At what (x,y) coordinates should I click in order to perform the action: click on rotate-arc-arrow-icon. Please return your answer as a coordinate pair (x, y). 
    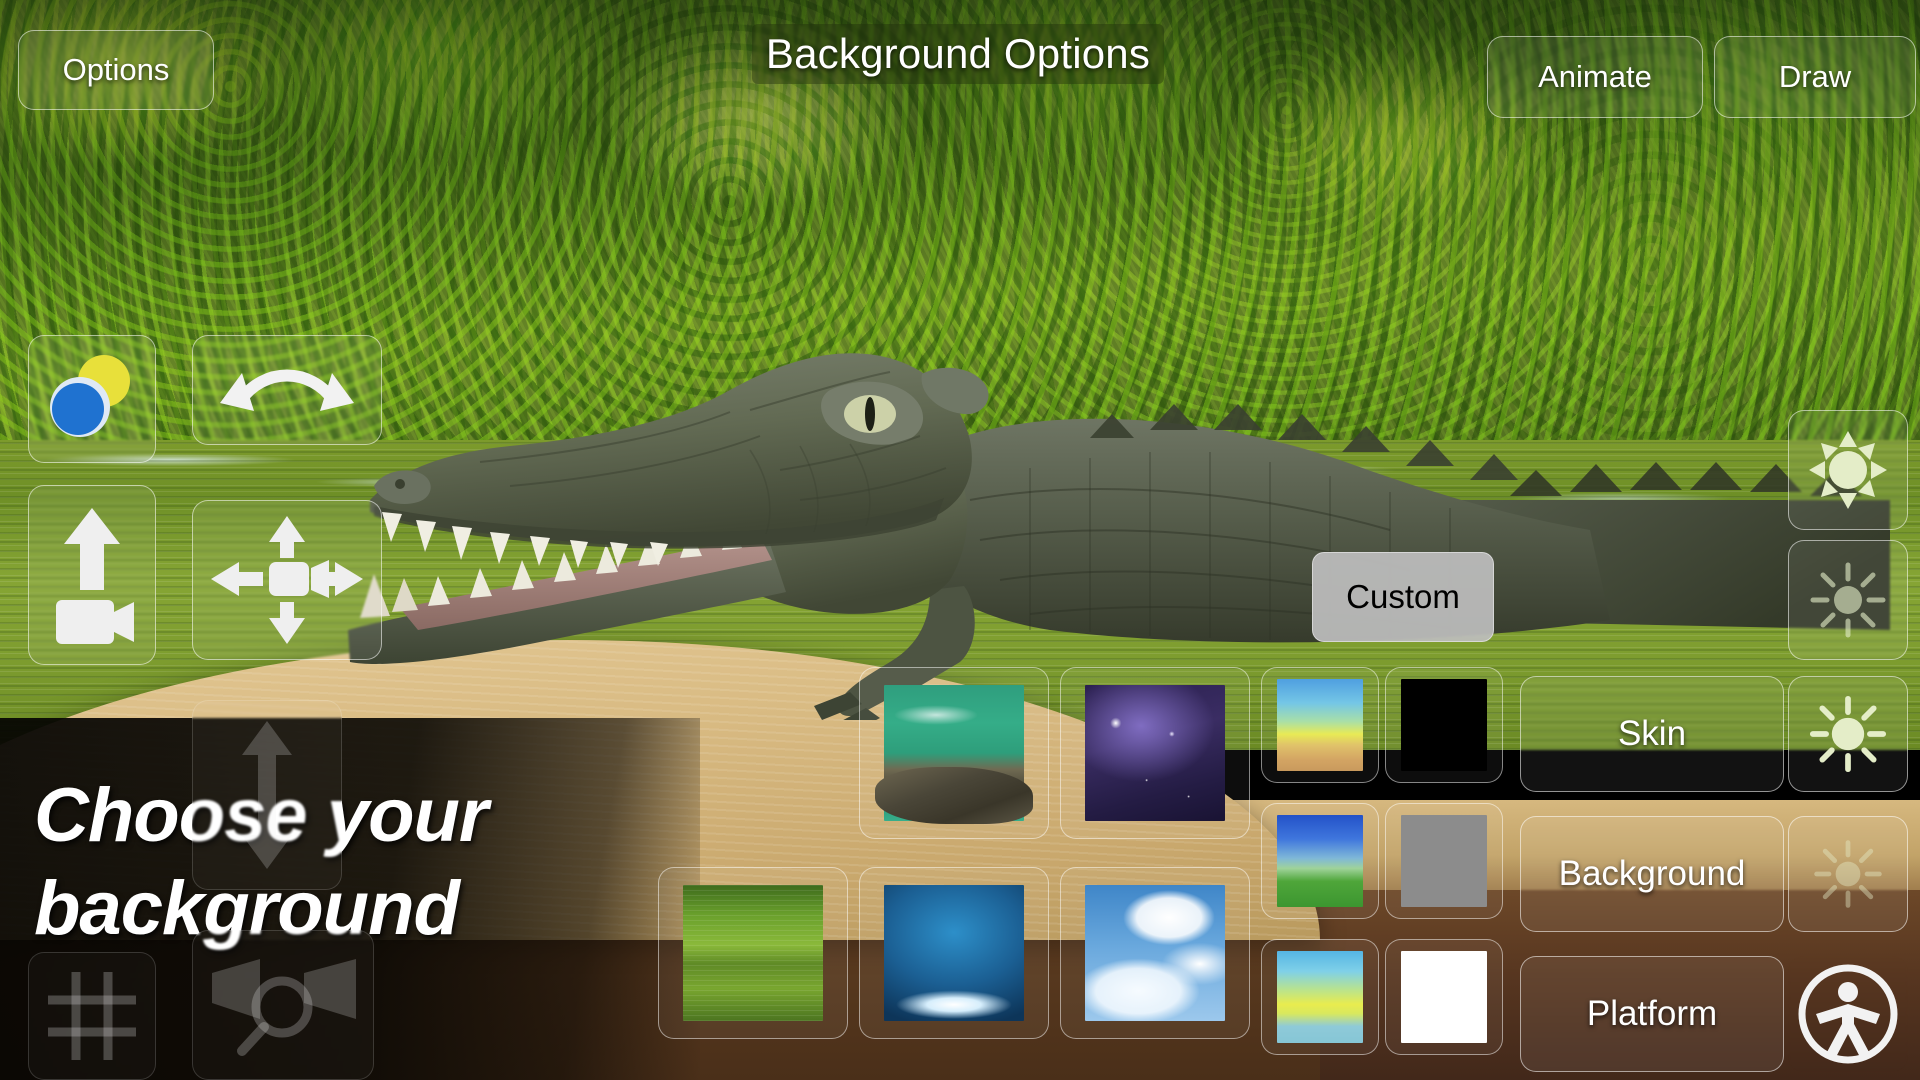
    Looking at the image, I should click on (287, 390).